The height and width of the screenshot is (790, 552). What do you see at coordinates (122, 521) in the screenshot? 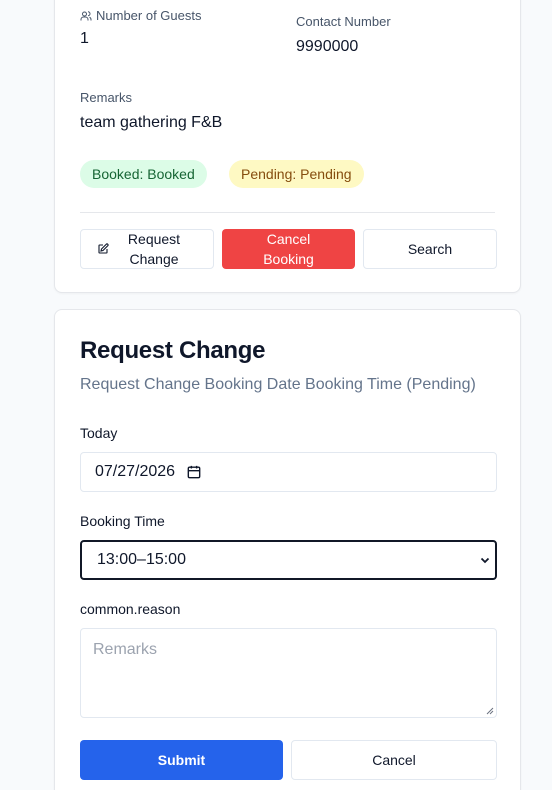
I see `booking-time-label: Booking Time` at bounding box center [122, 521].